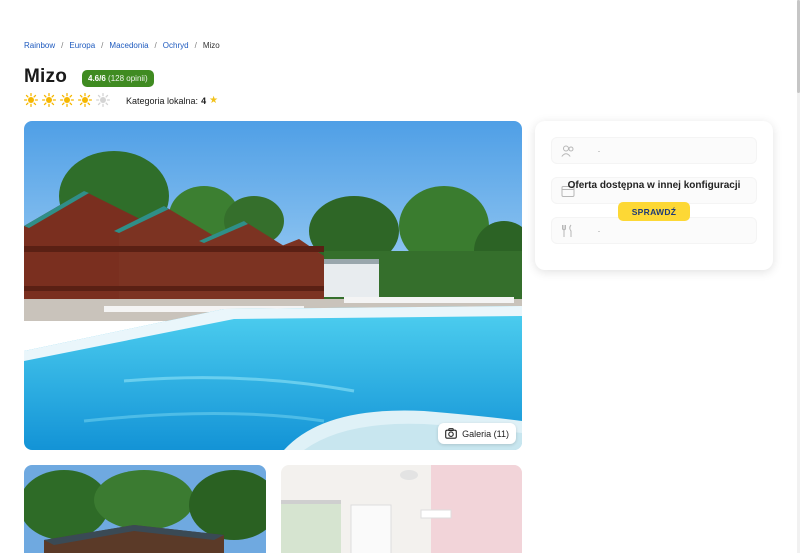 Image resolution: width=800 pixels, height=553 pixels. I want to click on travelers-field, so click(654, 150).